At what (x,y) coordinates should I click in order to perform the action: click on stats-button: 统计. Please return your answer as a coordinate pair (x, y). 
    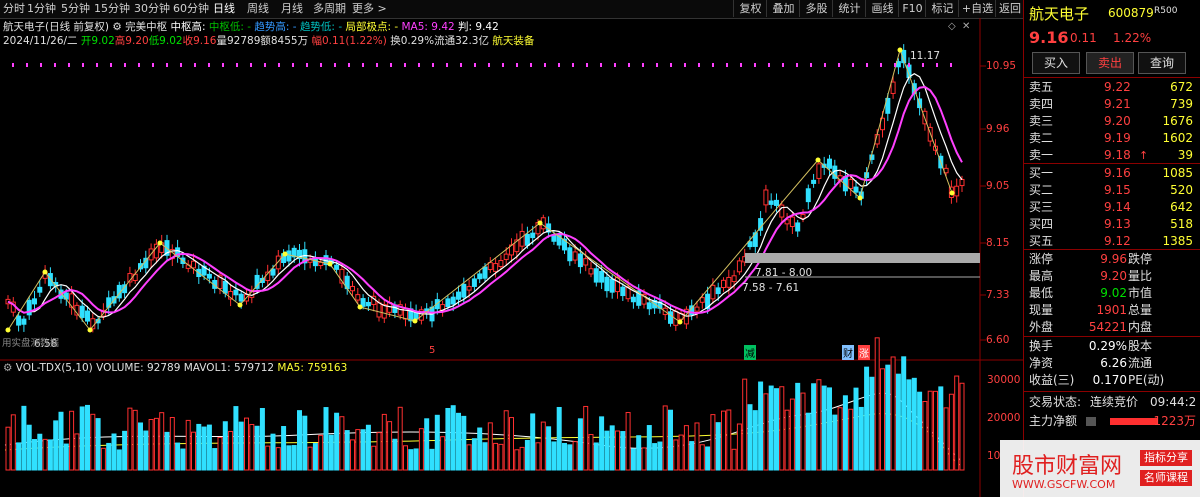
    Looking at the image, I should click on (849, 8).